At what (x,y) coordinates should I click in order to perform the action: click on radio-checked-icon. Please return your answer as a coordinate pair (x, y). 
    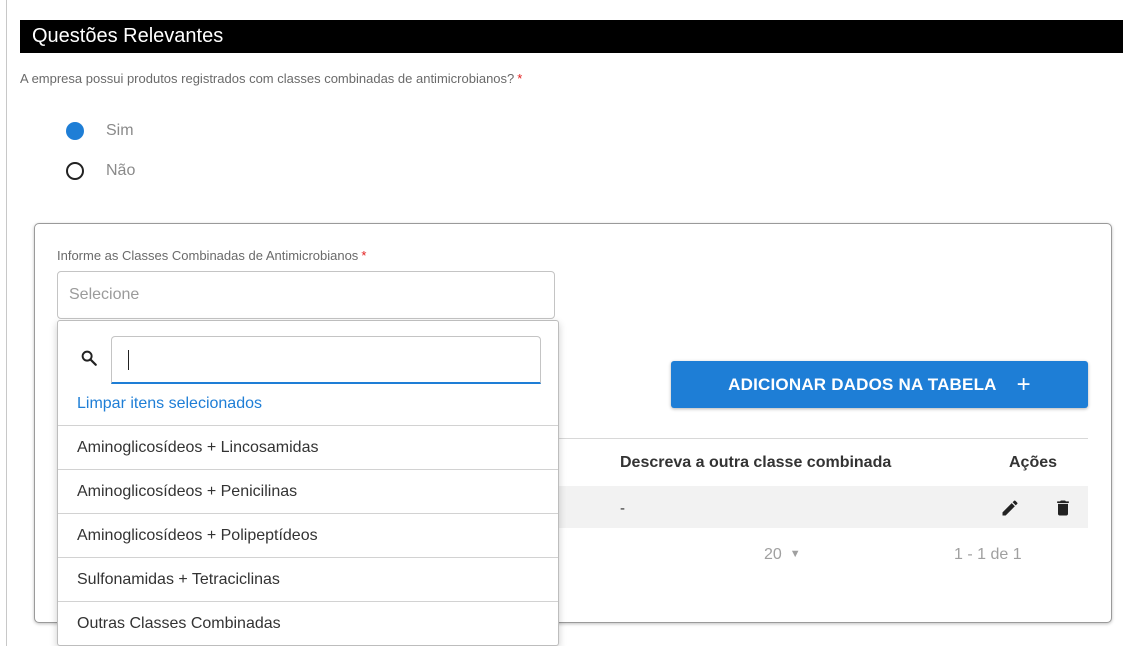
    Looking at the image, I should click on (75, 131).